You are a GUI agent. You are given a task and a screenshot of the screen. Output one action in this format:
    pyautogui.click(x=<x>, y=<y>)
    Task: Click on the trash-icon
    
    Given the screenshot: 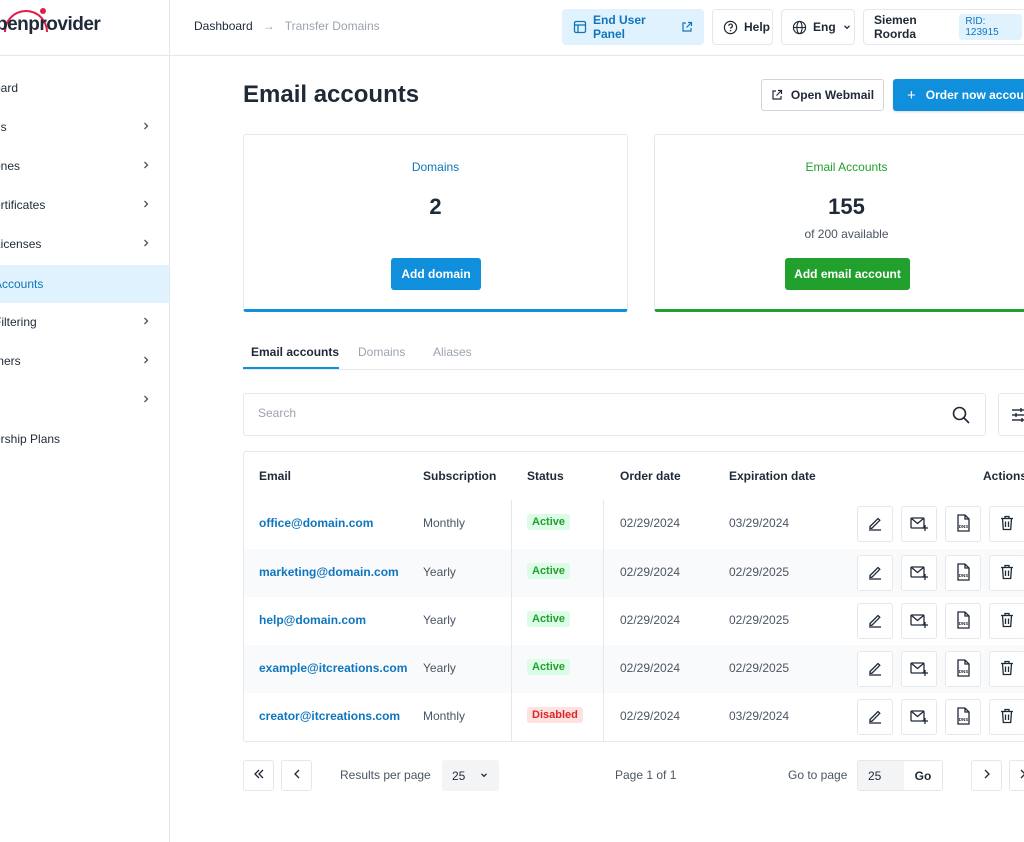 What is the action you would take?
    pyautogui.click(x=1007, y=573)
    